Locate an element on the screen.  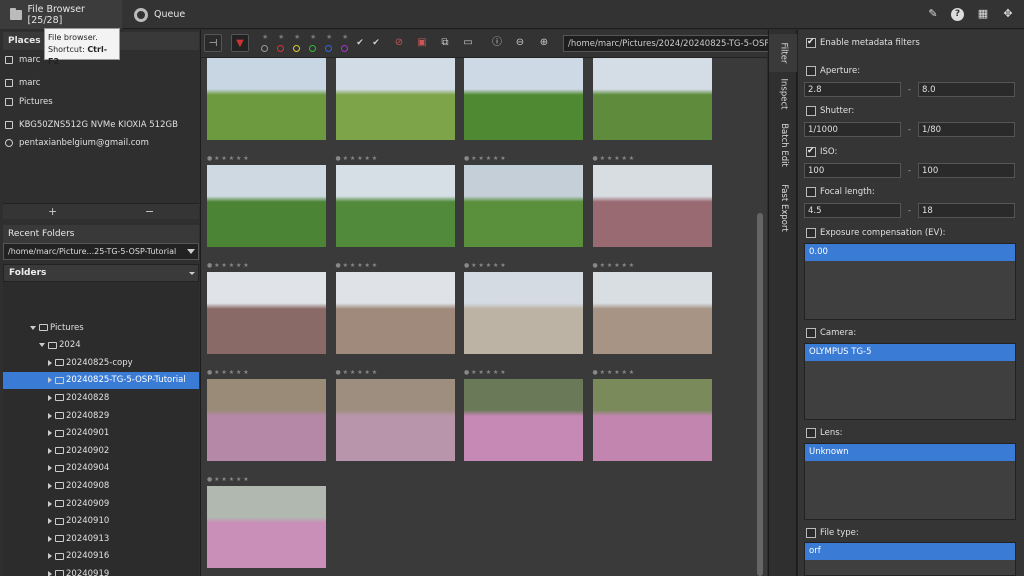
folder-tree-item: 20240829 is located at coordinates (101, 415).